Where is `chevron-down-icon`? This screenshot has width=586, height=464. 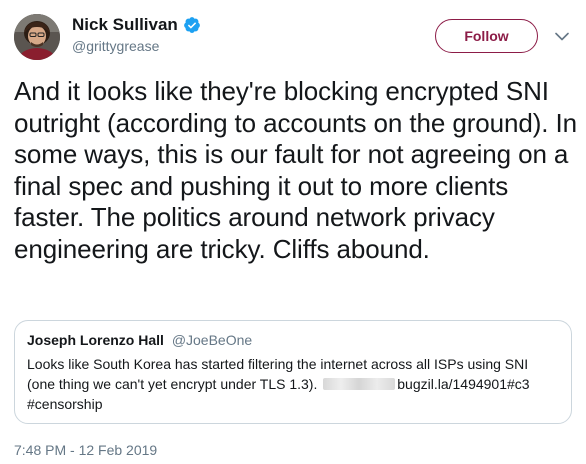 chevron-down-icon is located at coordinates (562, 36).